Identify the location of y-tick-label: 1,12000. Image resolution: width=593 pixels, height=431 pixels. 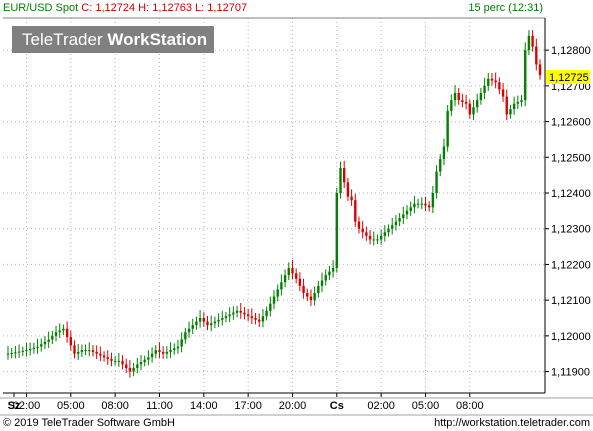
(571, 337).